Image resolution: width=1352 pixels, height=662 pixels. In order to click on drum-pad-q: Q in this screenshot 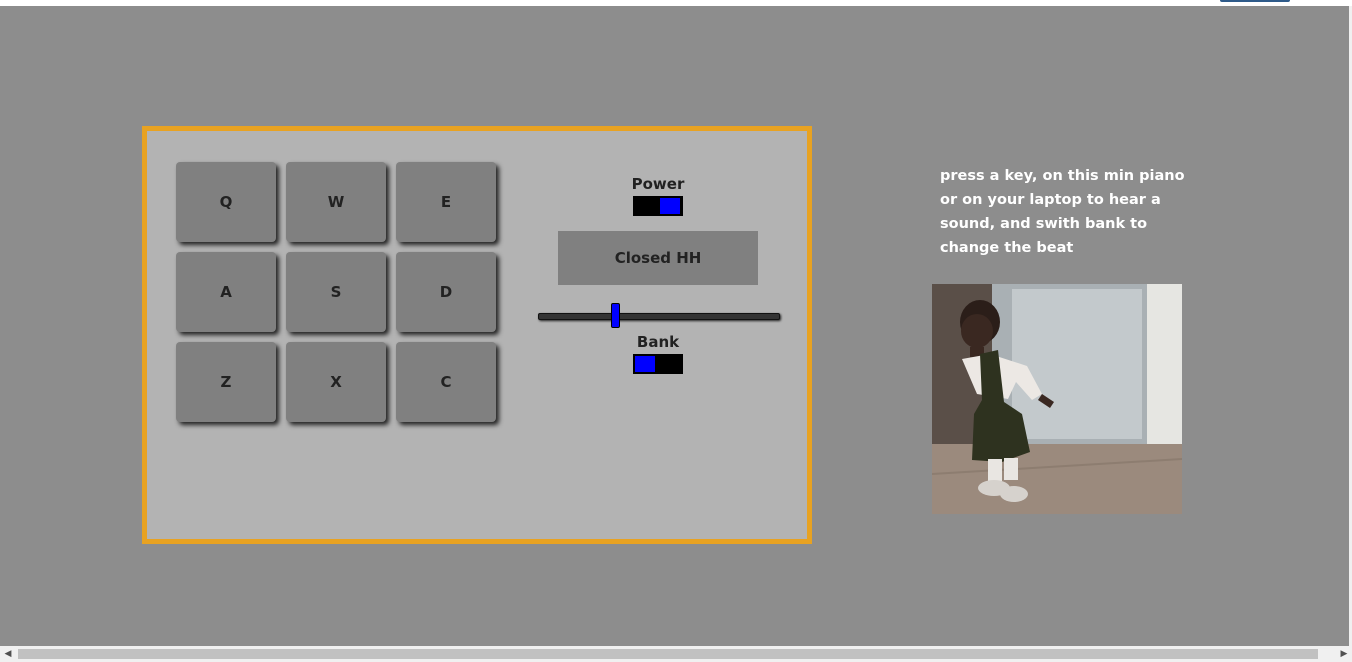, I will do `click(226, 202)`.